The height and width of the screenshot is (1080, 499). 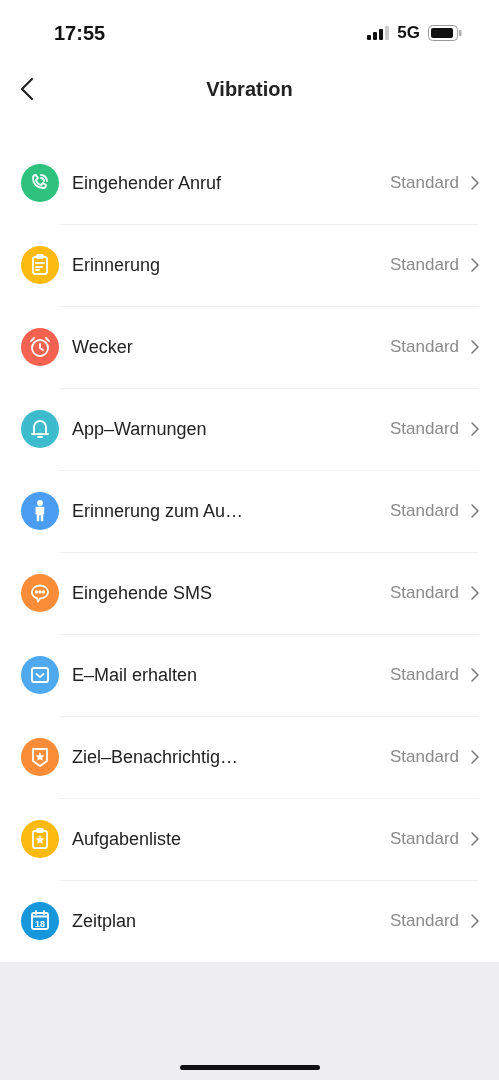 I want to click on row-label: Erinnerung, so click(x=117, y=265).